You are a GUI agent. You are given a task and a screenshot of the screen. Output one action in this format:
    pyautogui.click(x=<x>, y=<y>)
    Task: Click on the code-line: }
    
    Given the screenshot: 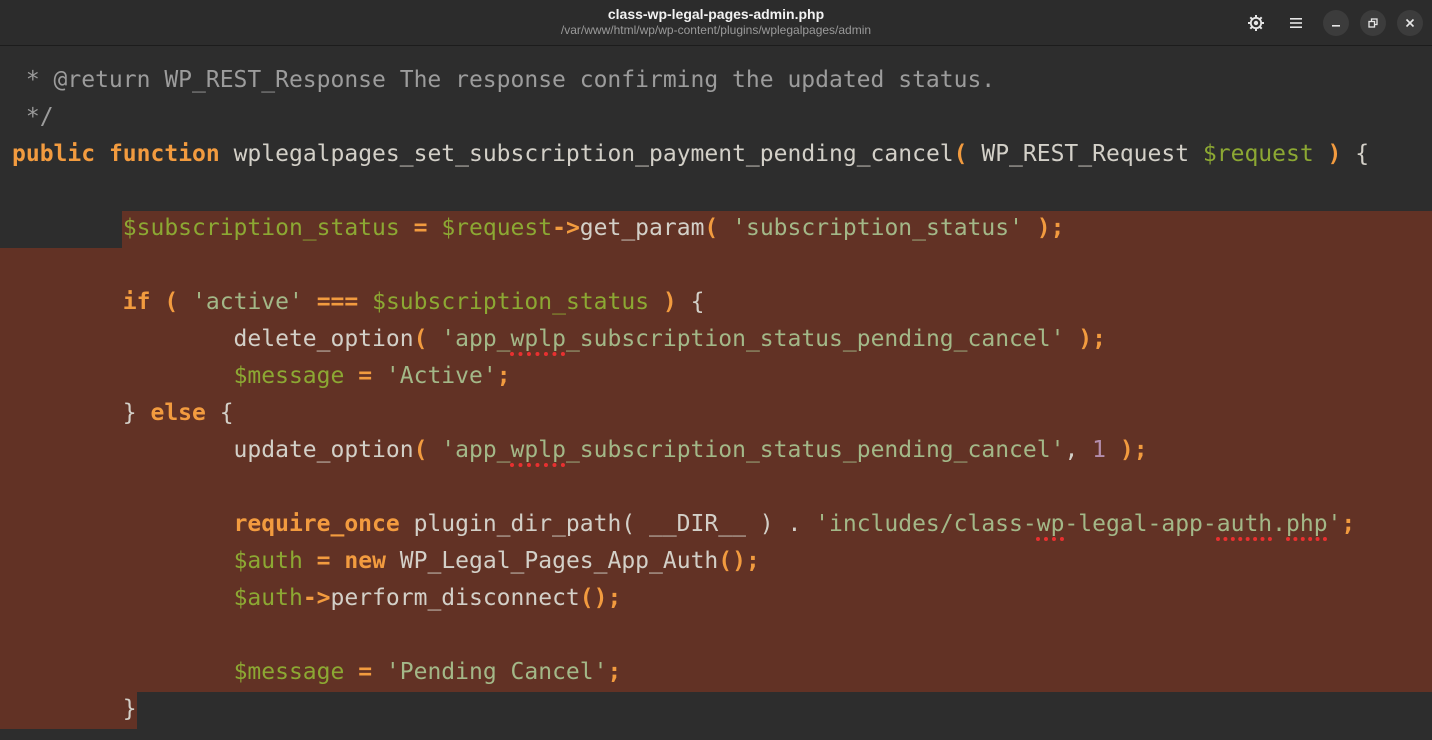 What is the action you would take?
    pyautogui.click(x=690, y=709)
    